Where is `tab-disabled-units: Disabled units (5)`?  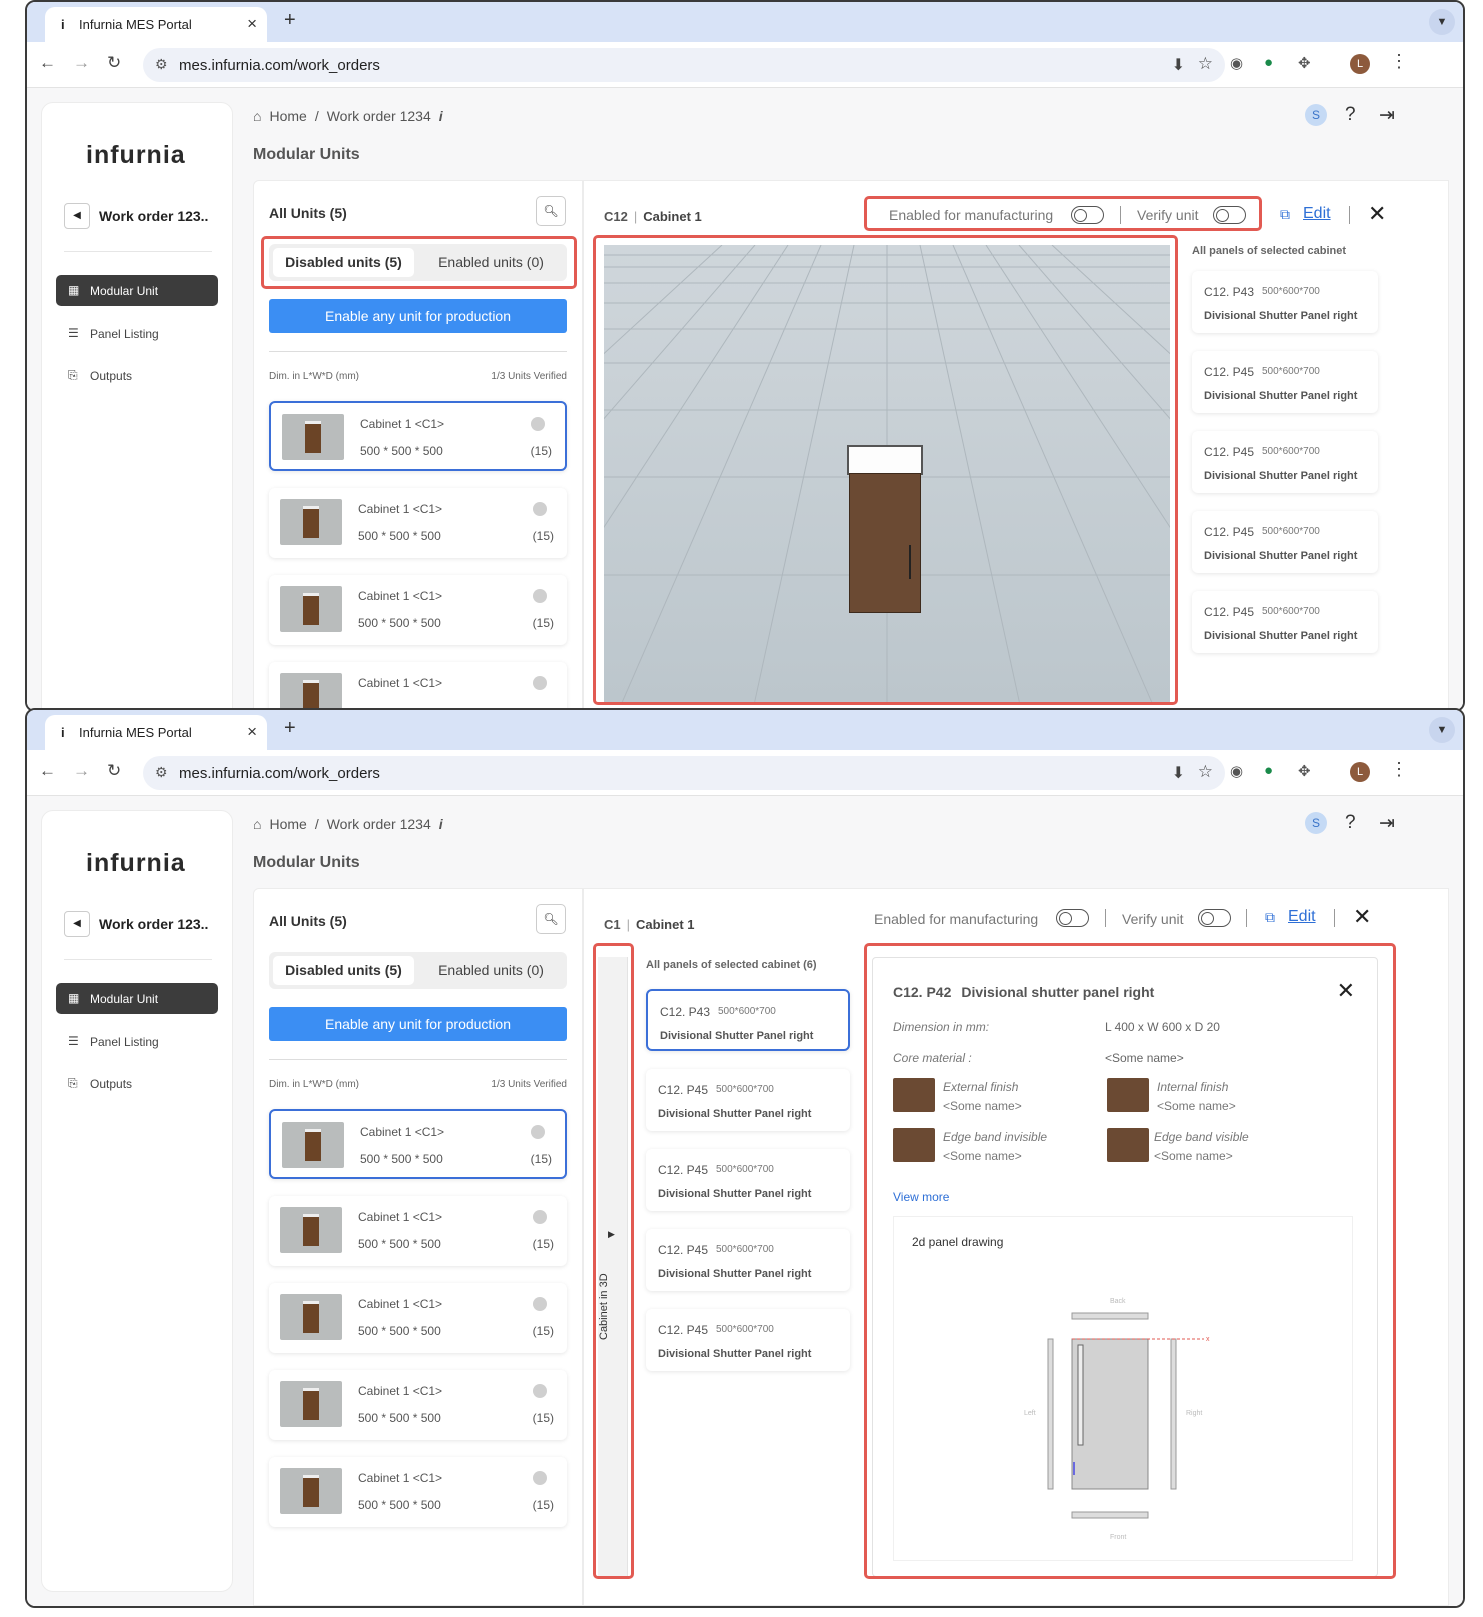
tab-disabled-units: Disabled units (5) is located at coordinates (343, 970).